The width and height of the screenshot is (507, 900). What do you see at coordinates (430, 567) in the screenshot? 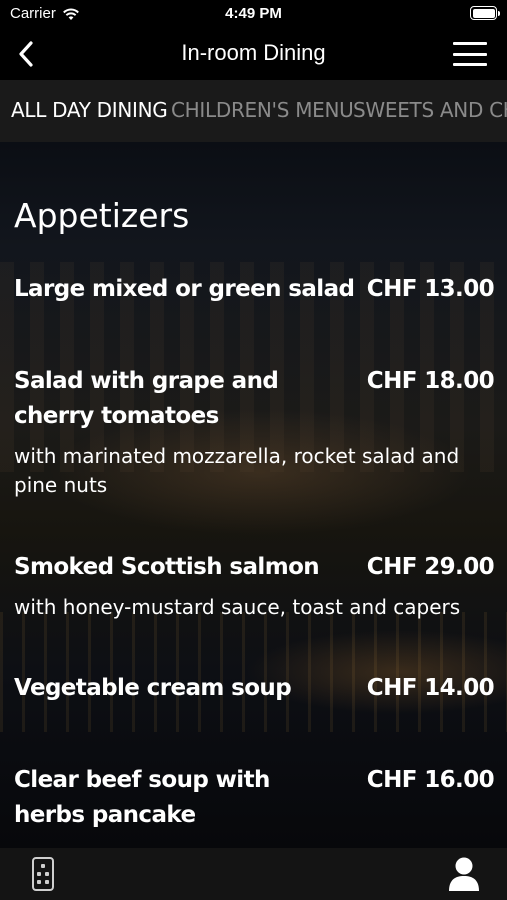
I see `menu-item-price: CHF 29.00` at bounding box center [430, 567].